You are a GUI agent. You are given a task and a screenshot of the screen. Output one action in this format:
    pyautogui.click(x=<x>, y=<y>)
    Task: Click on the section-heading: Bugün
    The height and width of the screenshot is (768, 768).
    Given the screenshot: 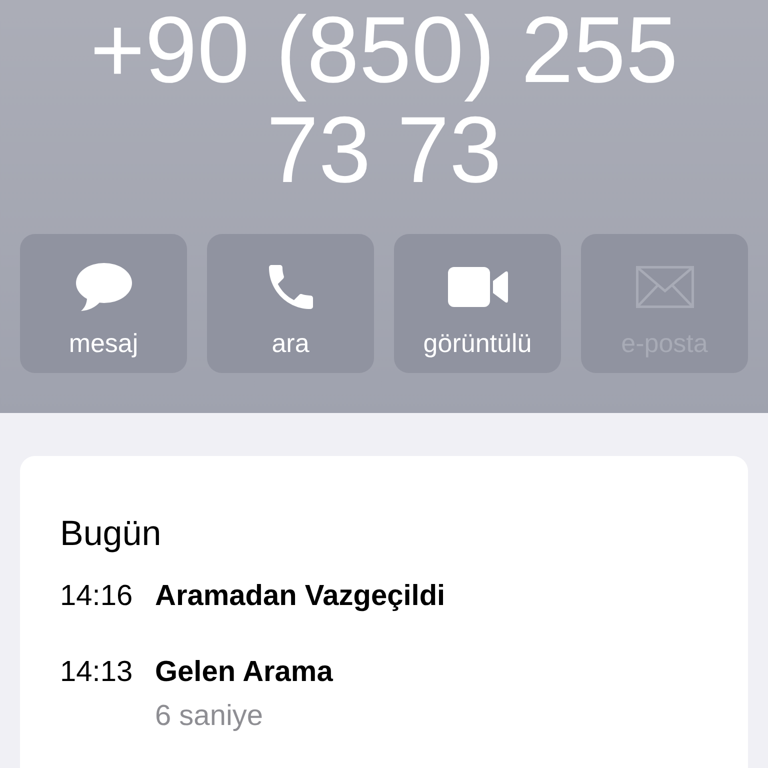 What is the action you would take?
    pyautogui.click(x=111, y=533)
    